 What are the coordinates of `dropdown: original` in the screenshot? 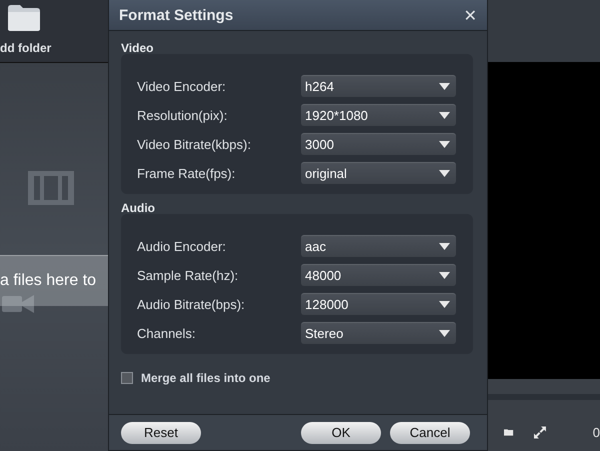 It's located at (378, 173).